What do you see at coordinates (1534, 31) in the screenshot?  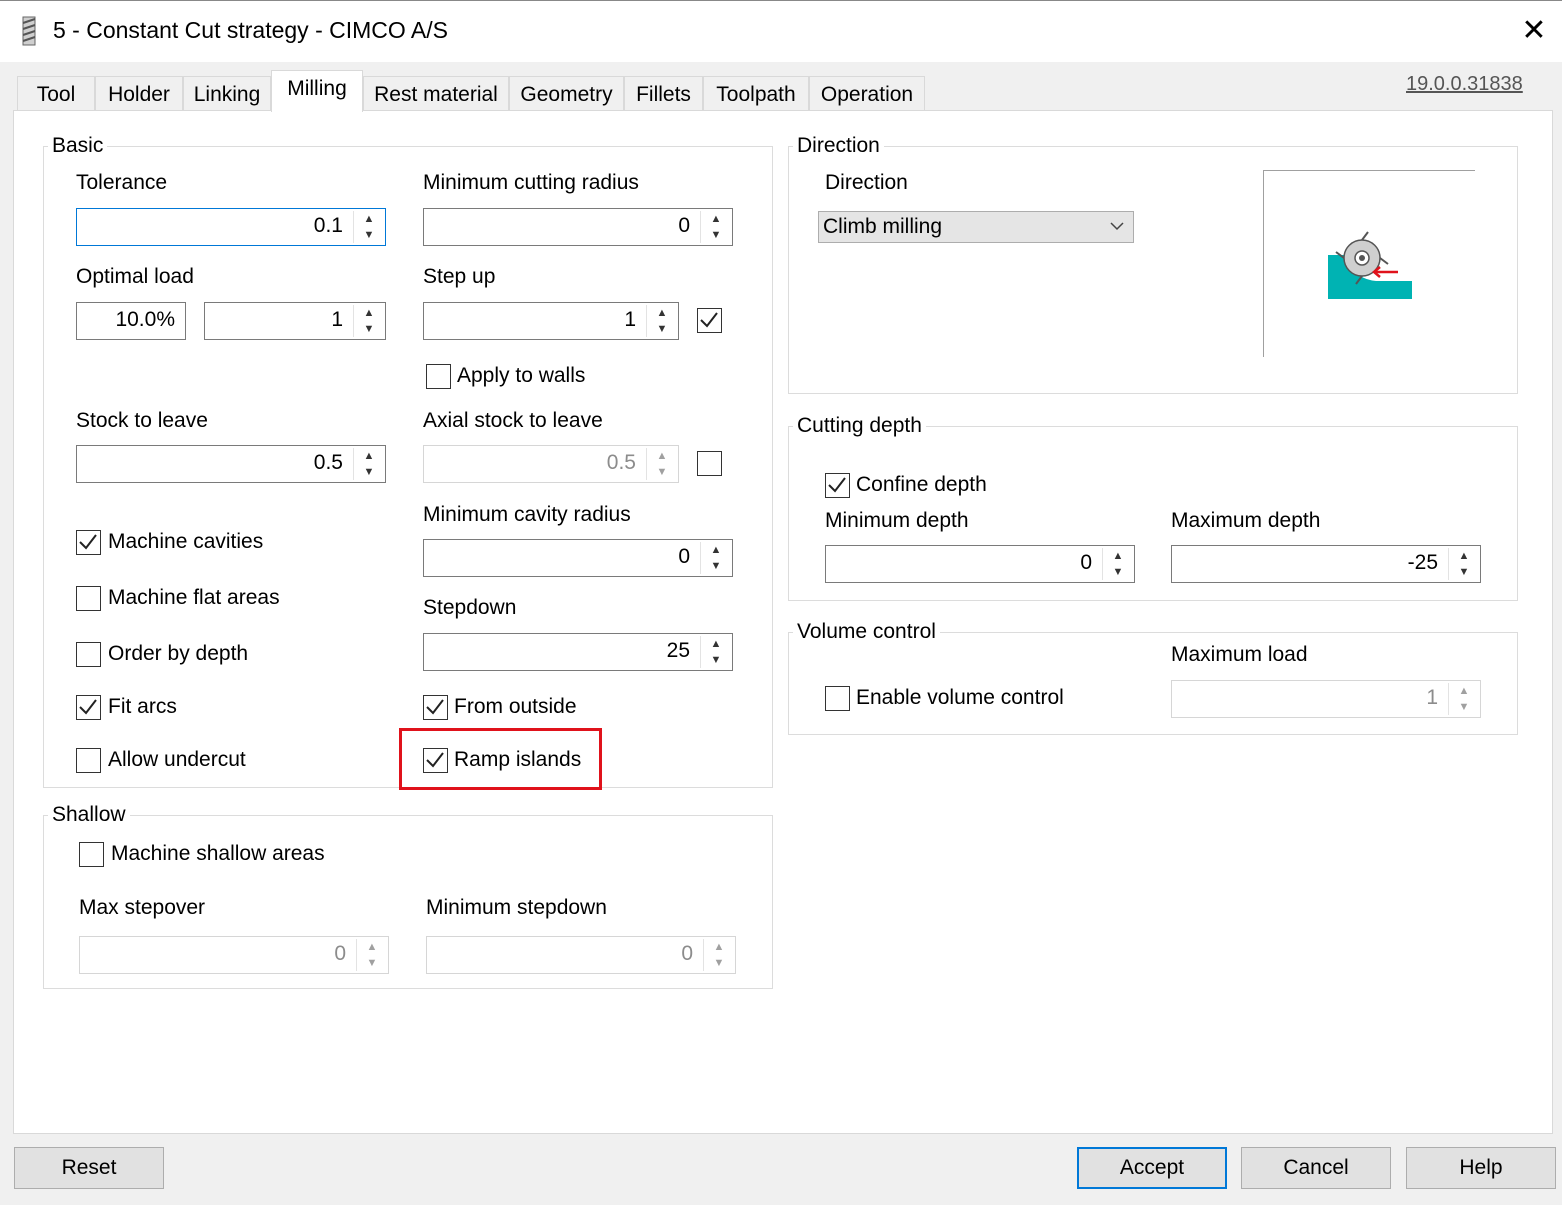 I see `close-icon: ✕` at bounding box center [1534, 31].